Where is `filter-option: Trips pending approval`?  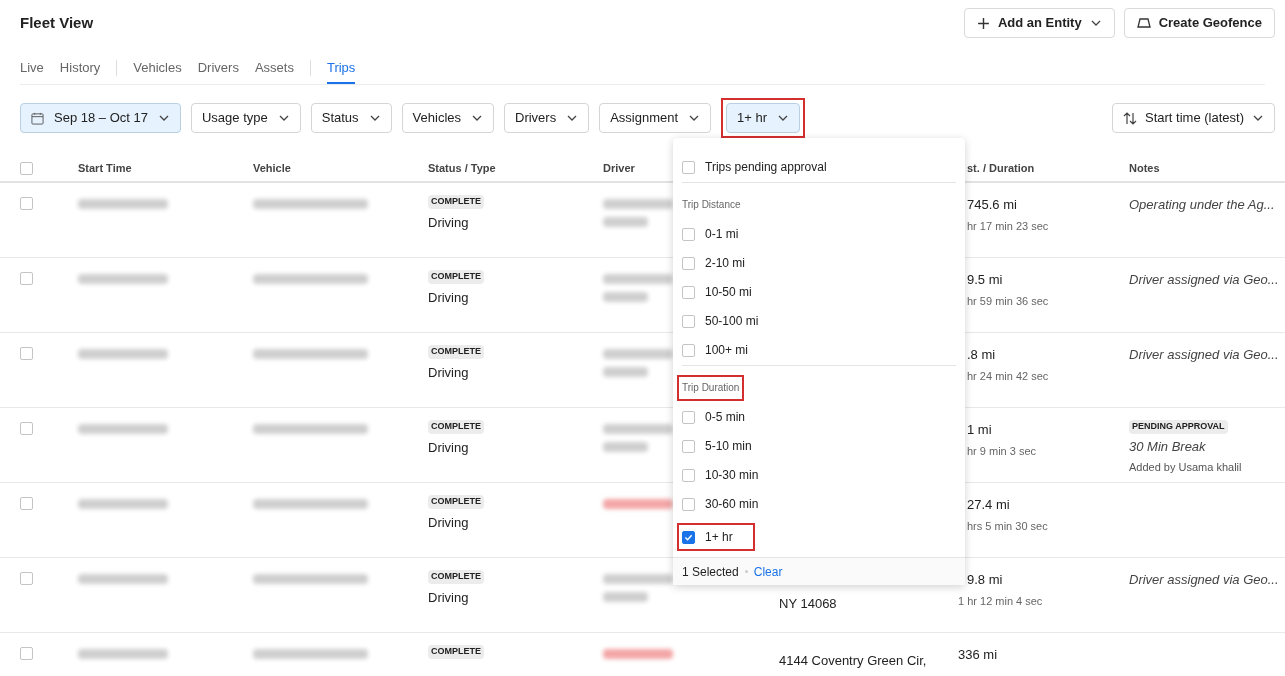 filter-option: Trips pending approval is located at coordinates (819, 167).